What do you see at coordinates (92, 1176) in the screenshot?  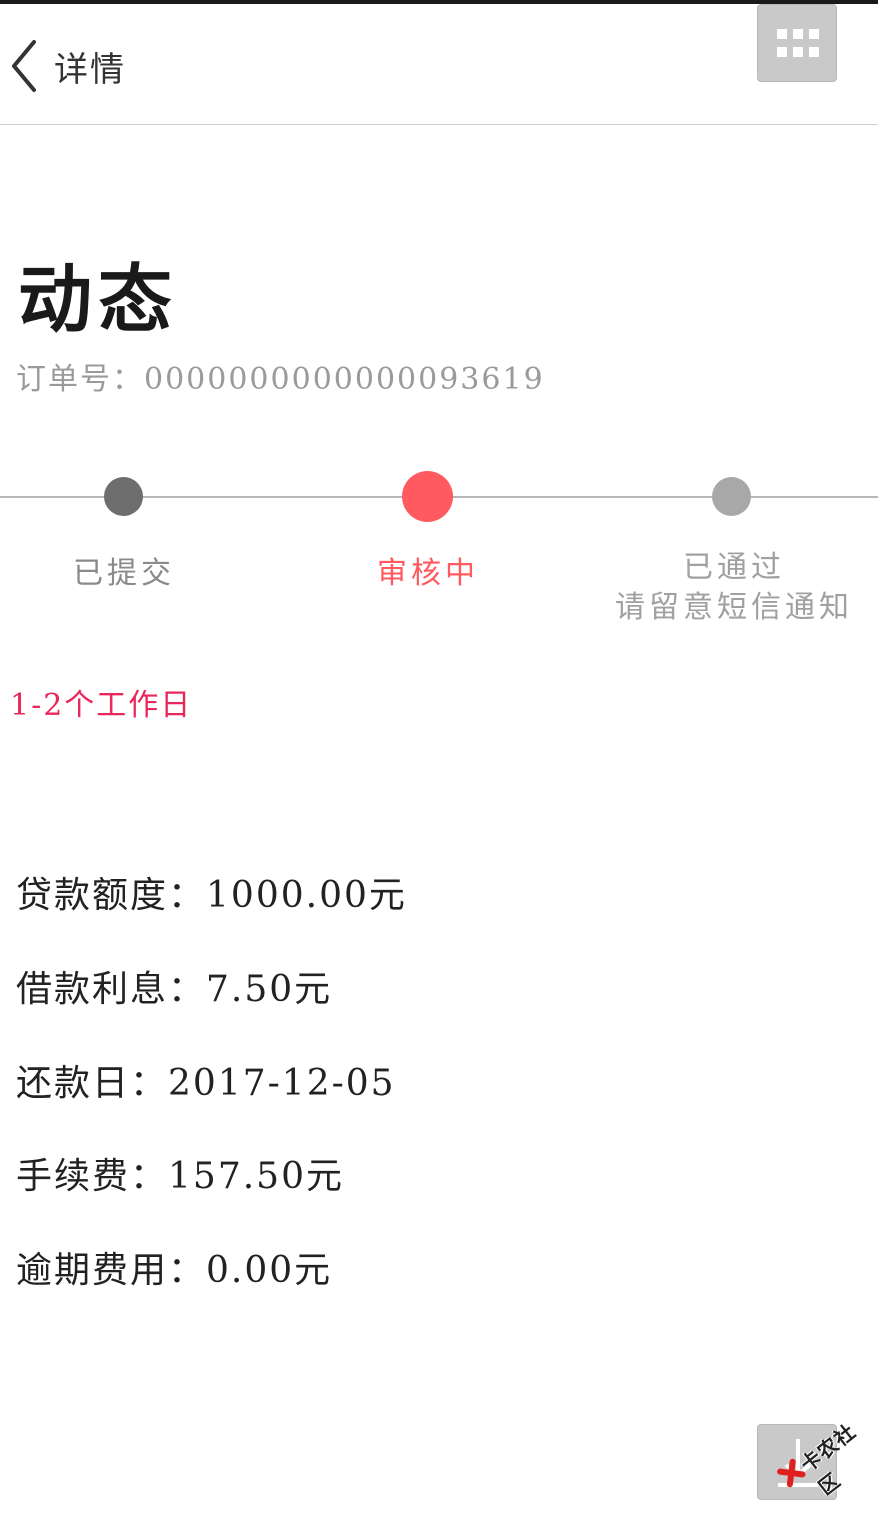 I see `detail-label: 手续费：` at bounding box center [92, 1176].